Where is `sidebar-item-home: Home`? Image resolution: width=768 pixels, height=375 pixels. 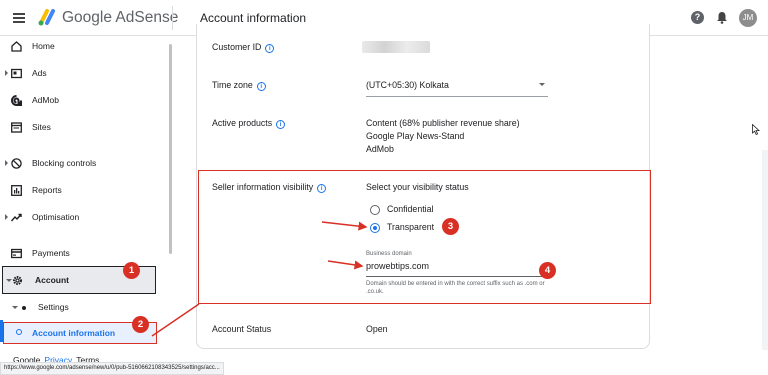
sidebar-item-home: Home is located at coordinates (84, 47).